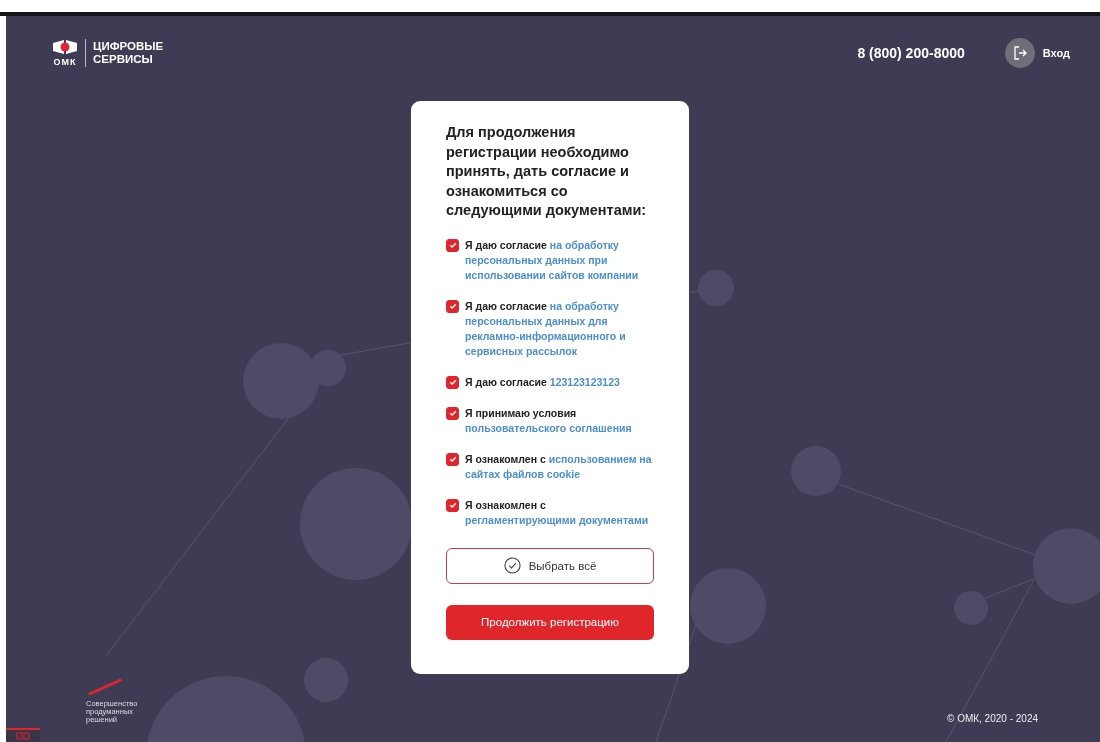 The height and width of the screenshot is (742, 1100). What do you see at coordinates (559, 512) in the screenshot?
I see `consent-text: Я ознакомлен с регламентирующими документами` at bounding box center [559, 512].